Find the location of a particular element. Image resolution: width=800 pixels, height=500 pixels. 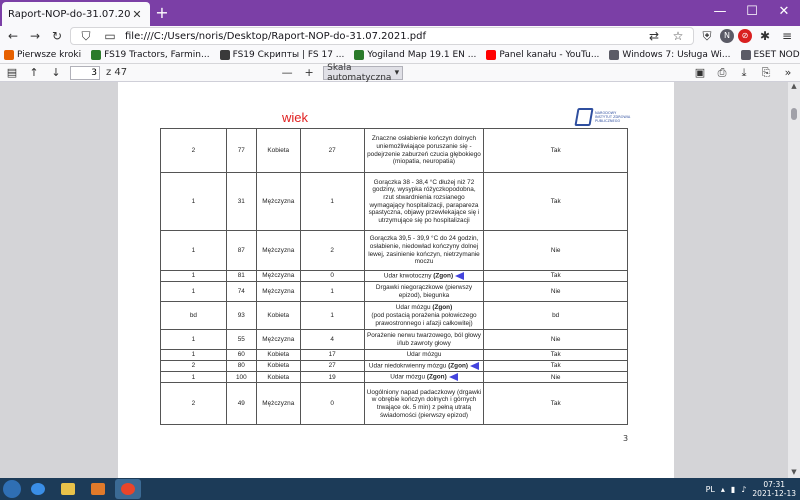

language-indicator: PL is located at coordinates (710, 489).